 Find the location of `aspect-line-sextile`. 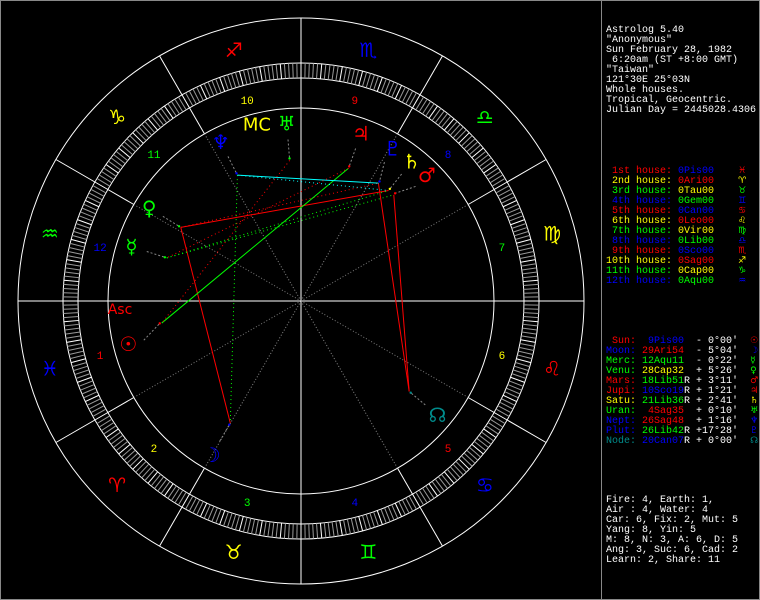

aspect-line-sextile is located at coordinates (308, 179).